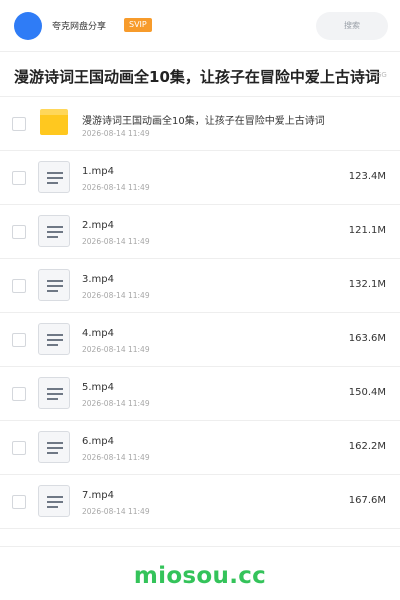 The image size is (400, 600). What do you see at coordinates (98, 441) in the screenshot?
I see `item-name: 6.mp4` at bounding box center [98, 441].